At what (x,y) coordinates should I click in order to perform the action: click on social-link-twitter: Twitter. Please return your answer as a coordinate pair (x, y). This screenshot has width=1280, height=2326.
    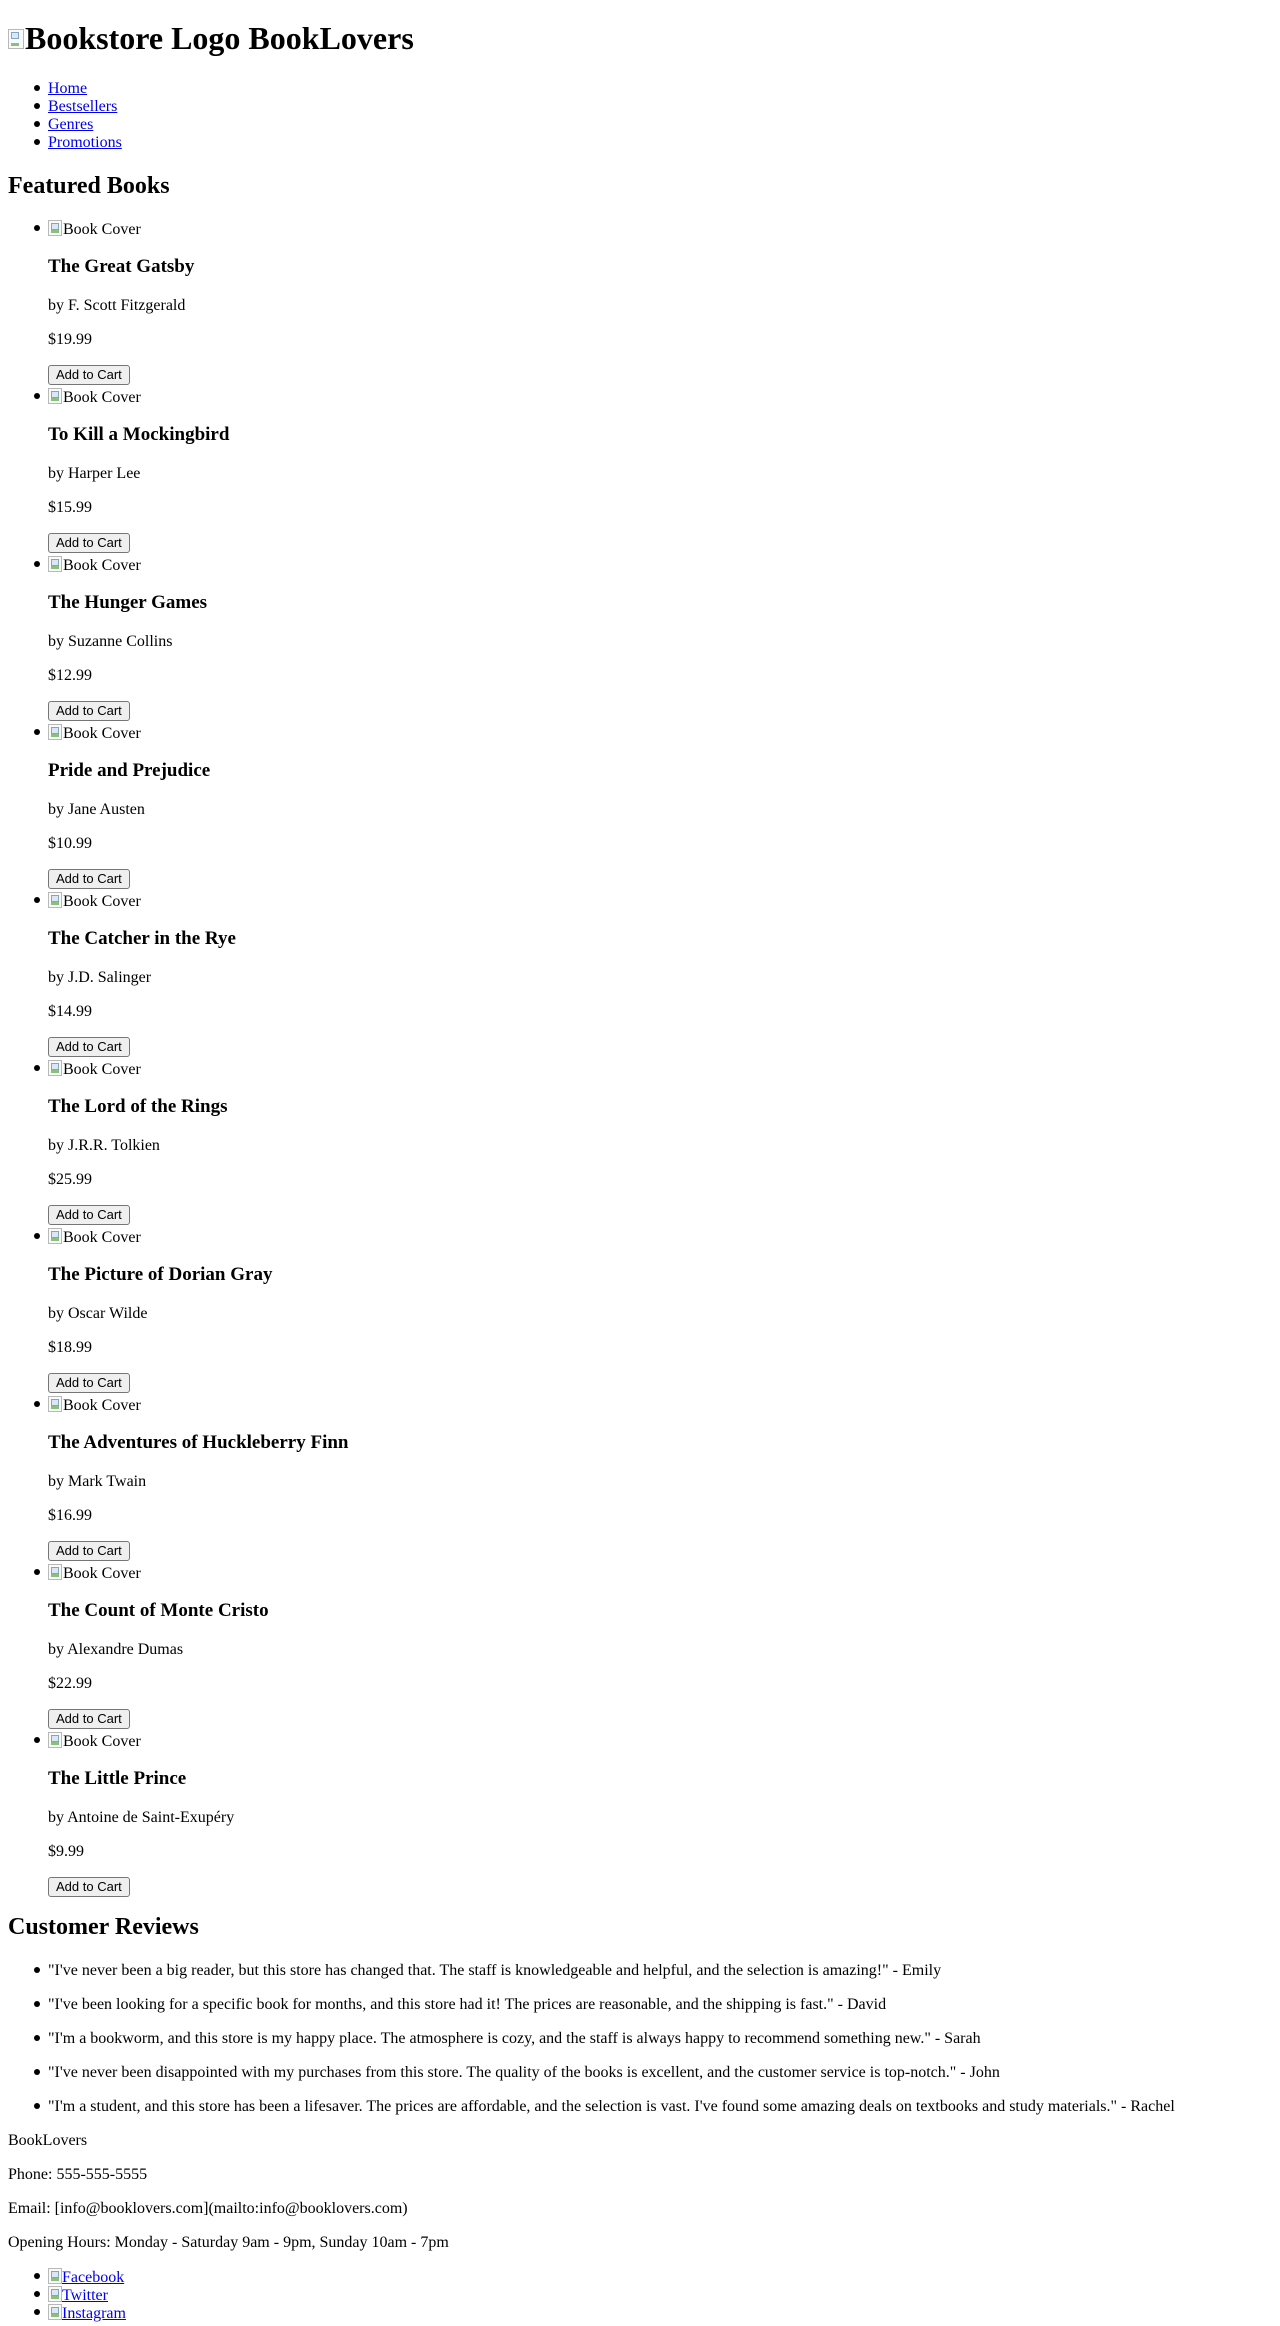
    Looking at the image, I should click on (78, 2295).